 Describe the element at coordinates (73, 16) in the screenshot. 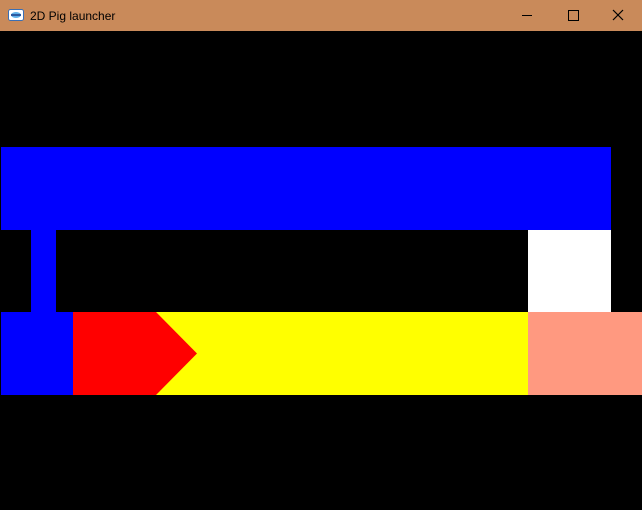

I see `window-title: 2D Pig launcher` at that location.